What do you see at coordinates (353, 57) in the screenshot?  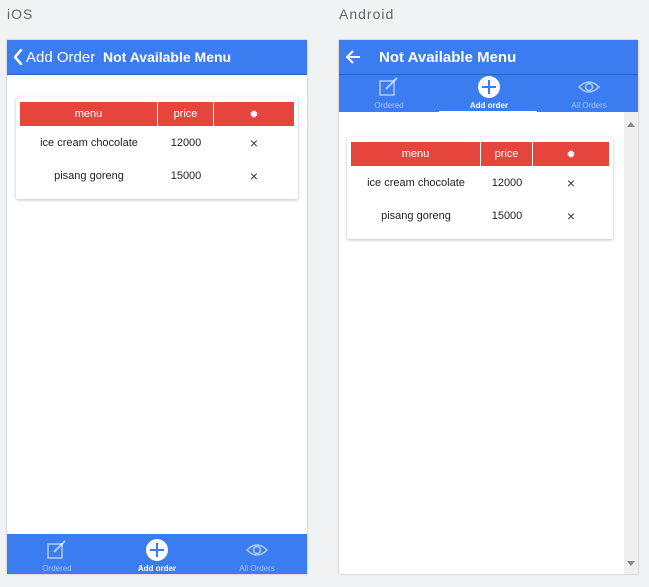 I see `arrow-left-icon` at bounding box center [353, 57].